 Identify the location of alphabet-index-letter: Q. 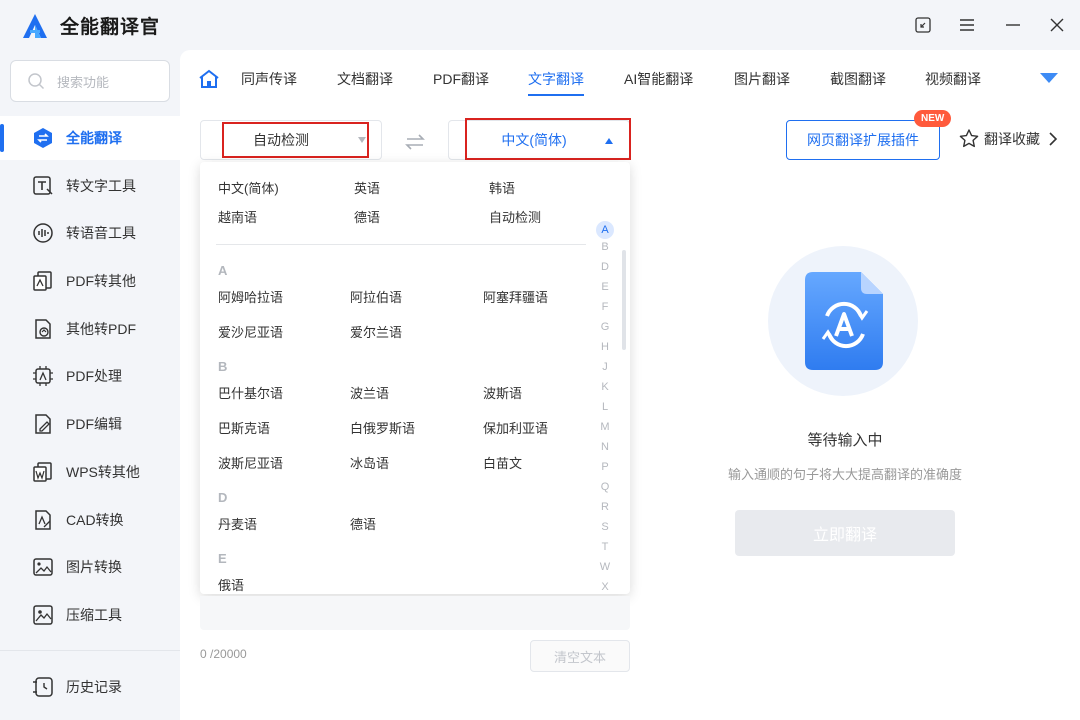
(605, 487).